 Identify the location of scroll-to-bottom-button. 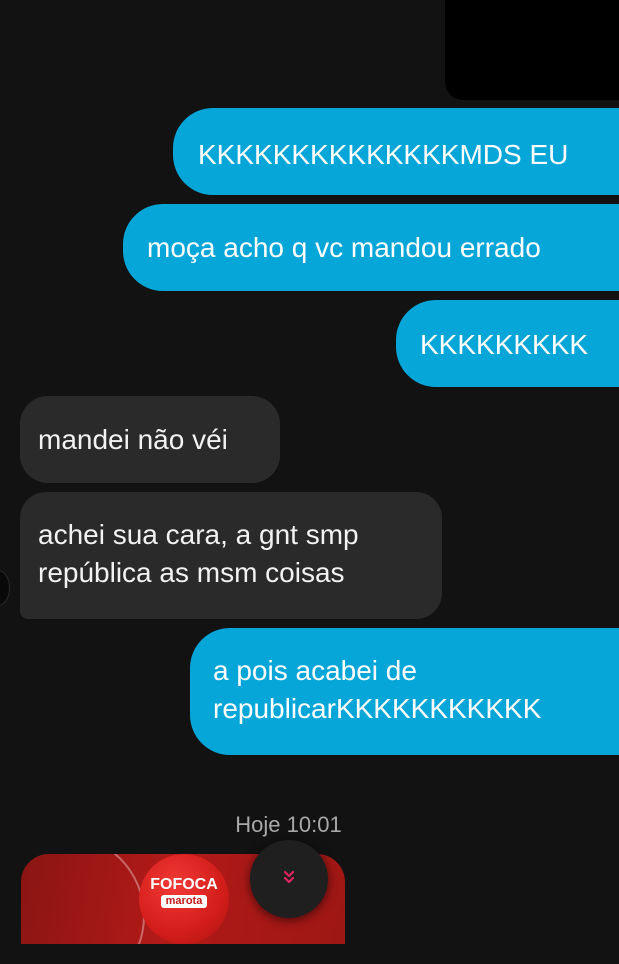
(289, 879).